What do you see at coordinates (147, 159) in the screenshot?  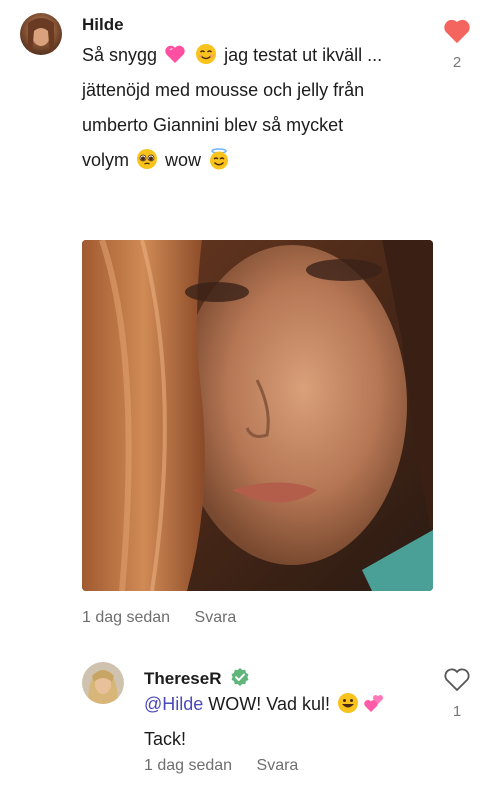 I see `pleading-emoji-icon` at bounding box center [147, 159].